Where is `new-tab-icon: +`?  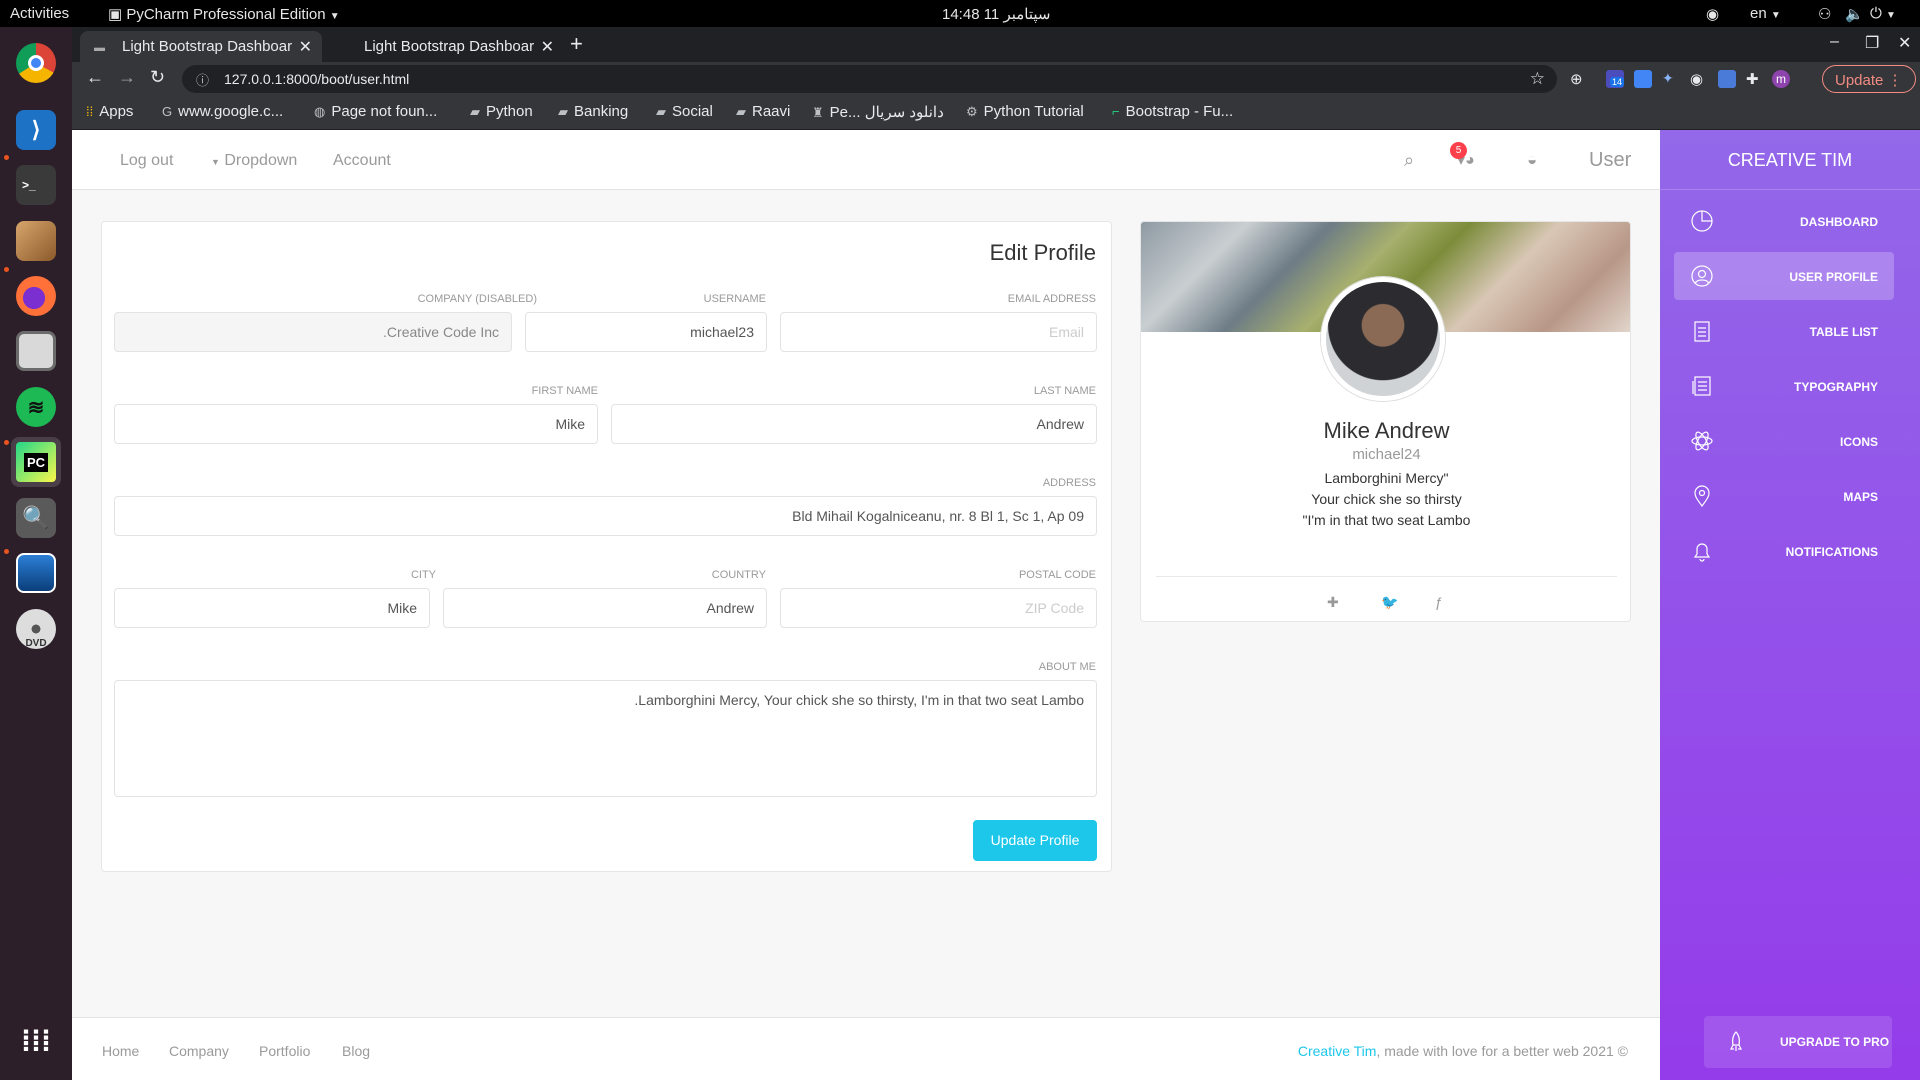
new-tab-icon: + is located at coordinates (576, 44).